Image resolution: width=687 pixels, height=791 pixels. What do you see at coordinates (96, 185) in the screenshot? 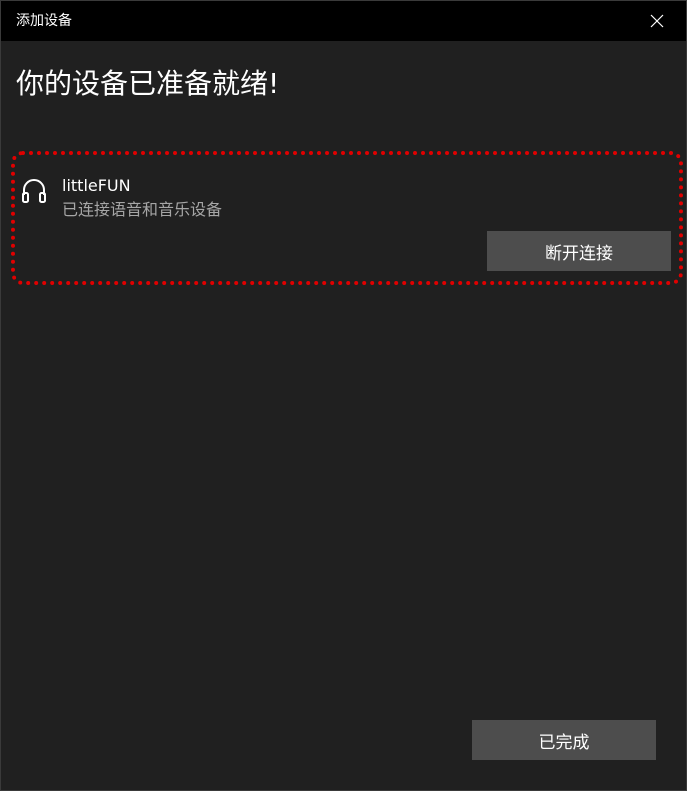
I see `device-name: littleFUN` at bounding box center [96, 185].